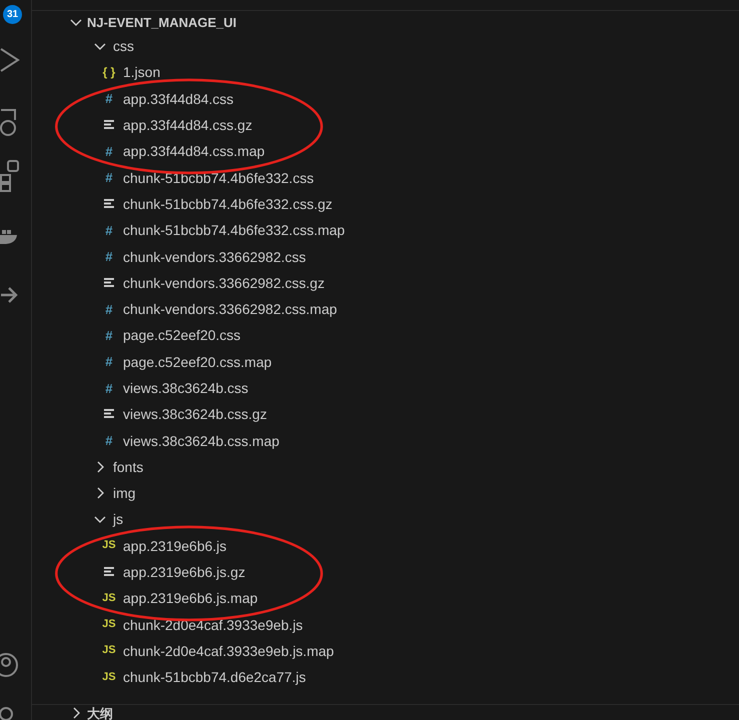 This screenshot has height=720, width=739. Describe the element at coordinates (385, 712) in the screenshot. I see `outline-header: 大纲` at that location.